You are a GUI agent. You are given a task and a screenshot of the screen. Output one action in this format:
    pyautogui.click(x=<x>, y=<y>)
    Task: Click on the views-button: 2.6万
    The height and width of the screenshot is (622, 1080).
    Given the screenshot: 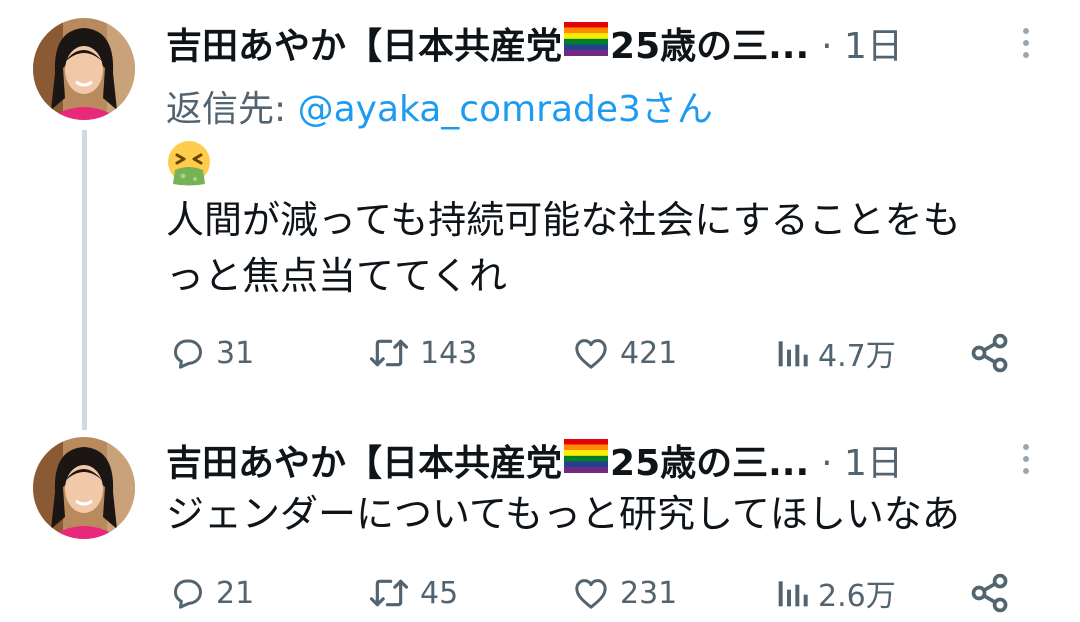 What is the action you would take?
    pyautogui.click(x=835, y=593)
    